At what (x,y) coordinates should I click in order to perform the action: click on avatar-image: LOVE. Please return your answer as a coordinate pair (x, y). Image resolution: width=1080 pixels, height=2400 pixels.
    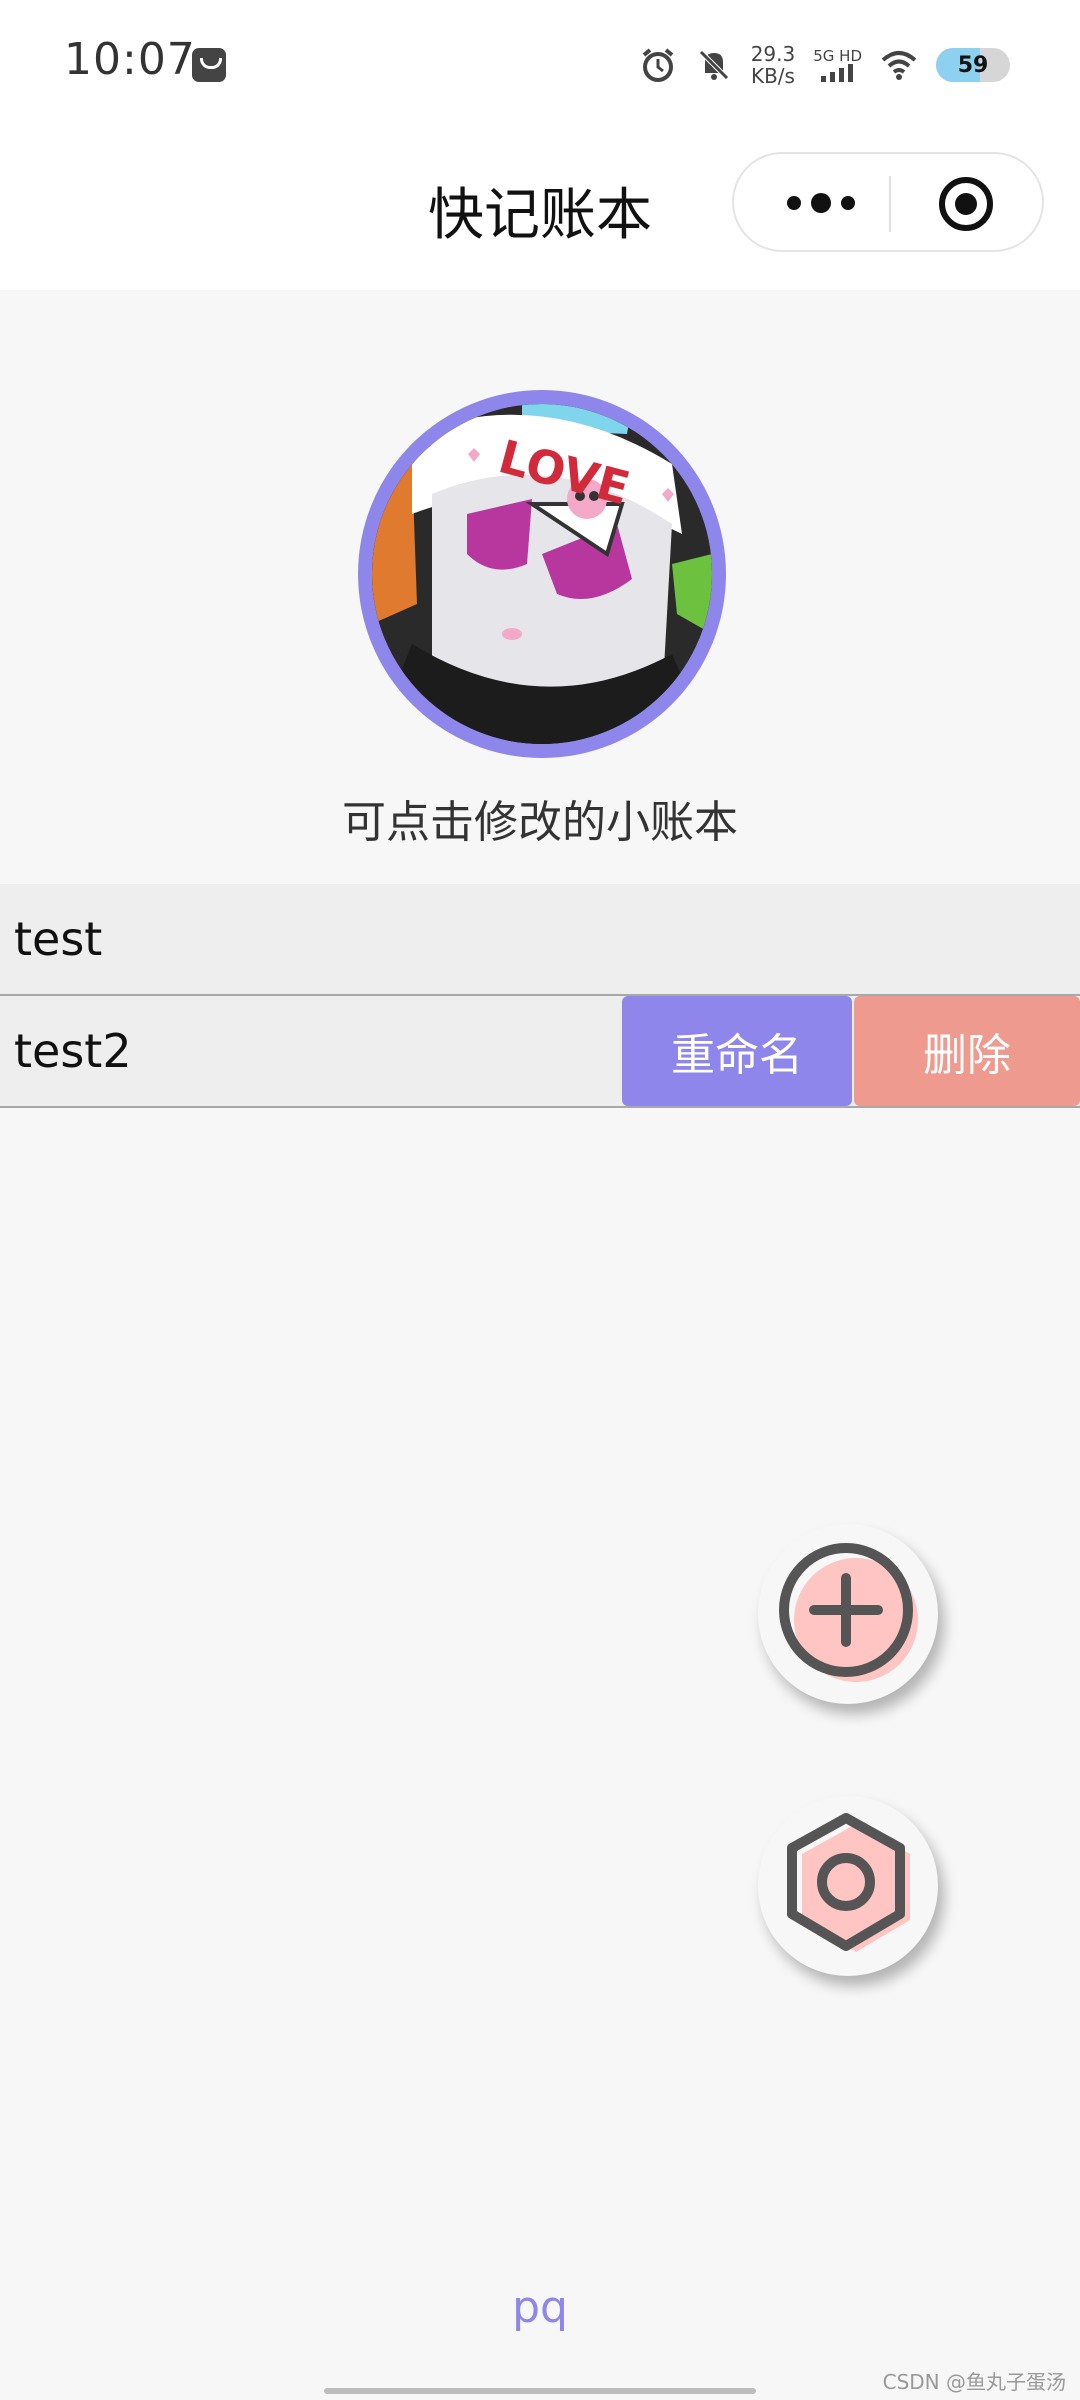
    Looking at the image, I should click on (542, 574).